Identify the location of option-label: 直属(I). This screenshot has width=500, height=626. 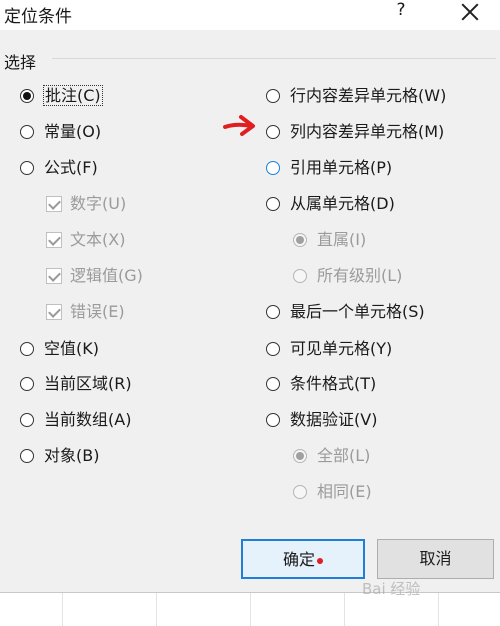
(342, 239).